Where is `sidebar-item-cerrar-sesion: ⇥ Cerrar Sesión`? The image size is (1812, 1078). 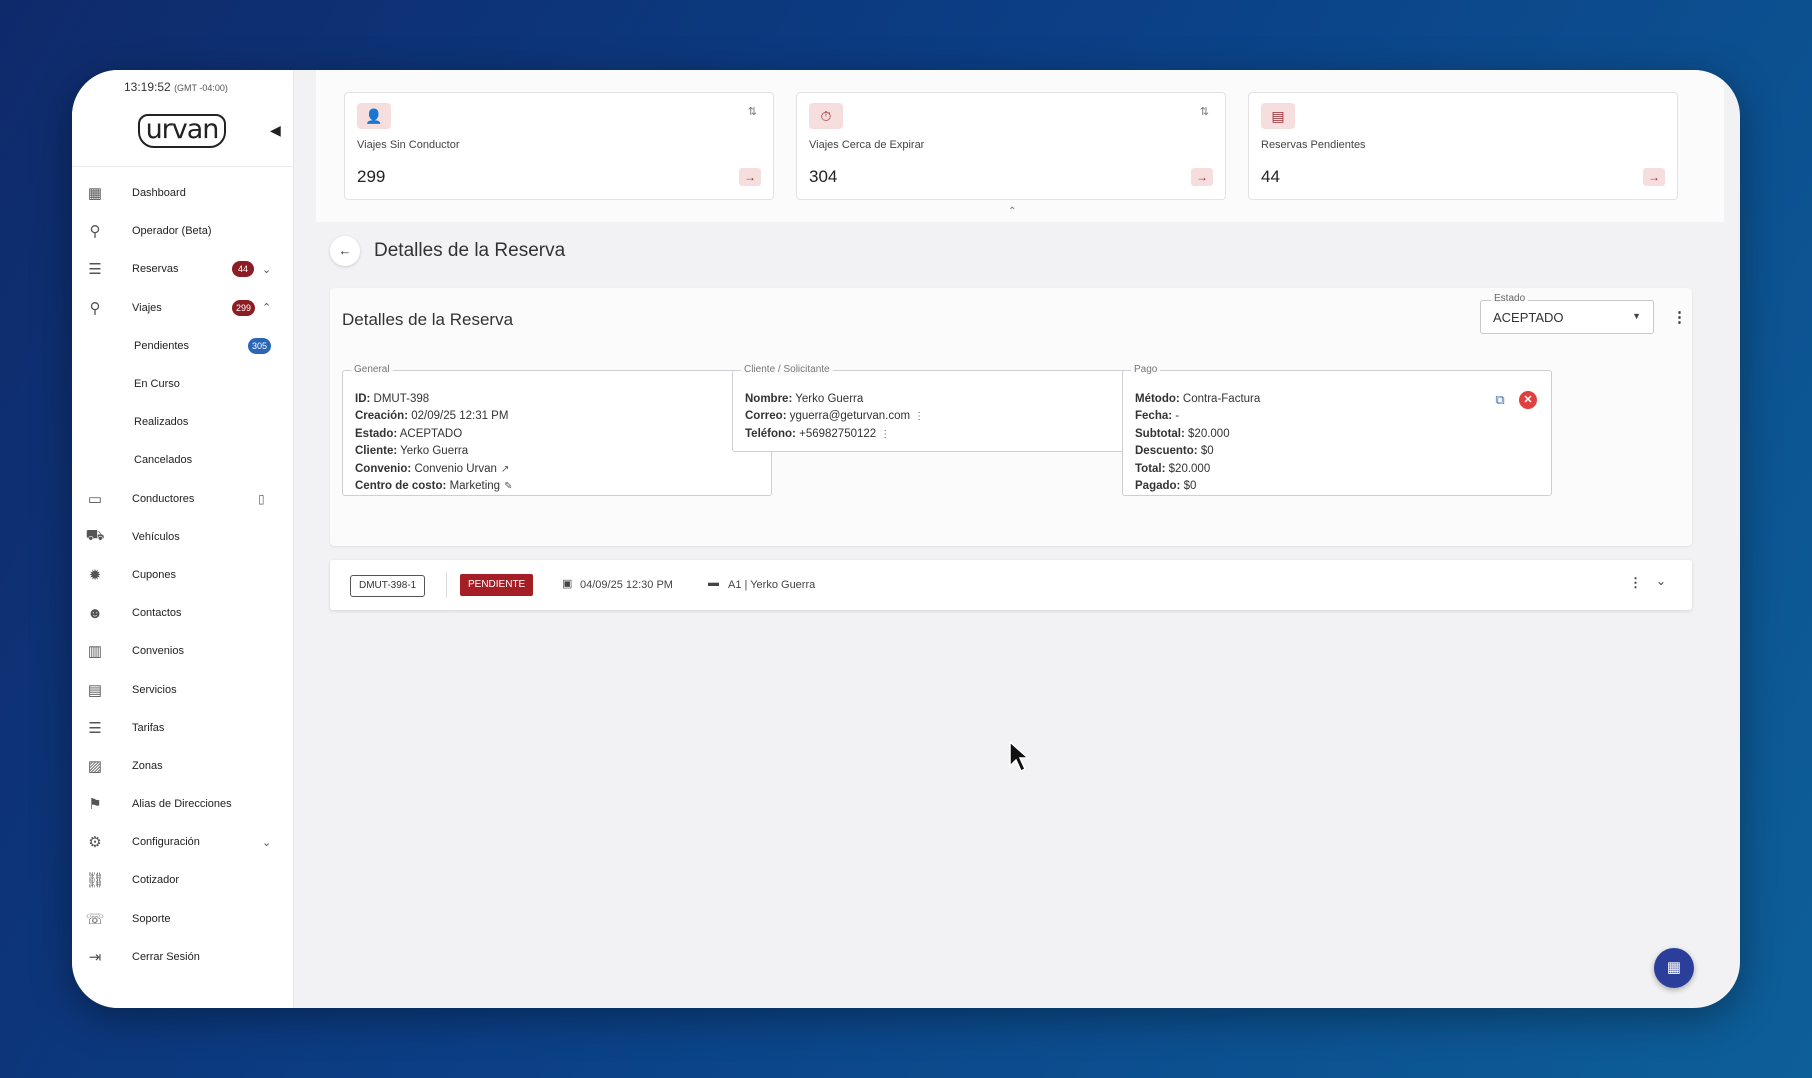
sidebar-item-cerrar-sesion: ⇥ Cerrar Sesión is located at coordinates (183, 957).